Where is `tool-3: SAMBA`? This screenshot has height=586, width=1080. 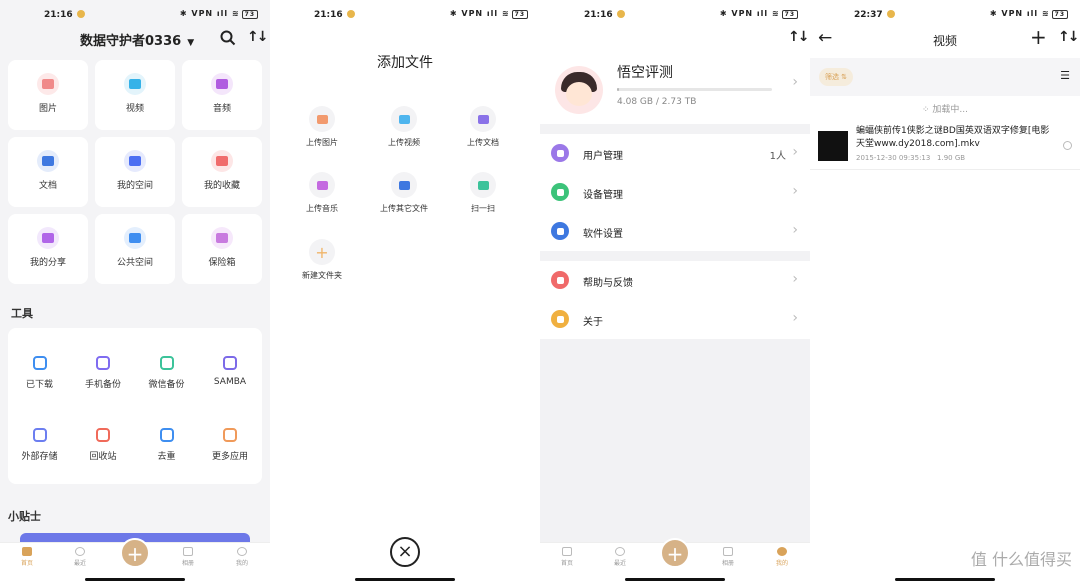 tool-3: SAMBA is located at coordinates (230, 371).